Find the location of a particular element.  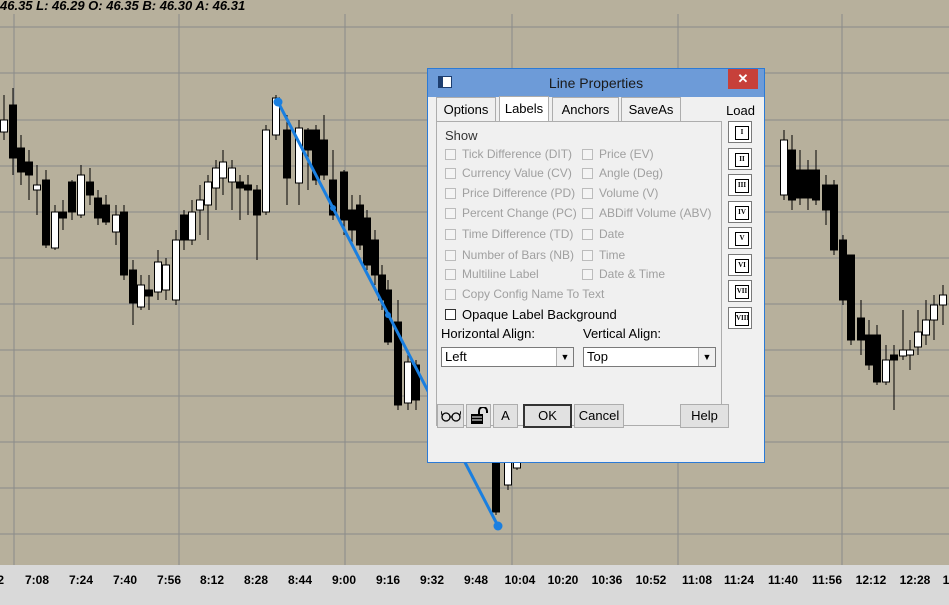

unlock-icon is located at coordinates (479, 415).